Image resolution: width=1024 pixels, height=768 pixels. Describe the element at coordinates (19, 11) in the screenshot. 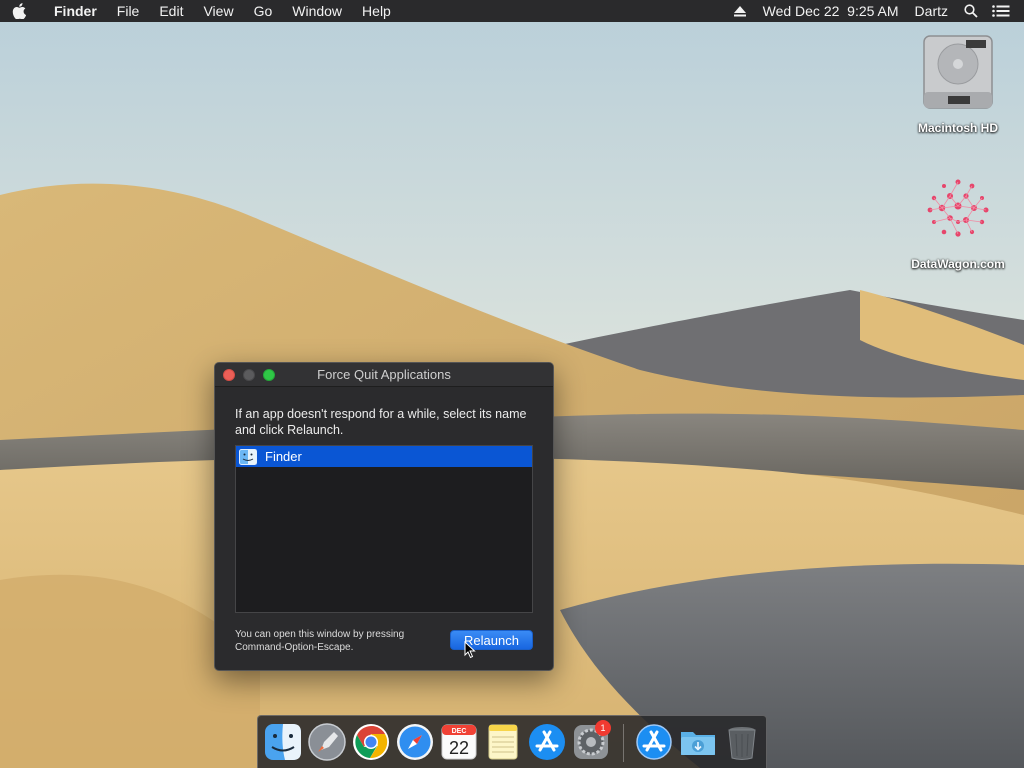

I see `apple-logo-icon` at that location.